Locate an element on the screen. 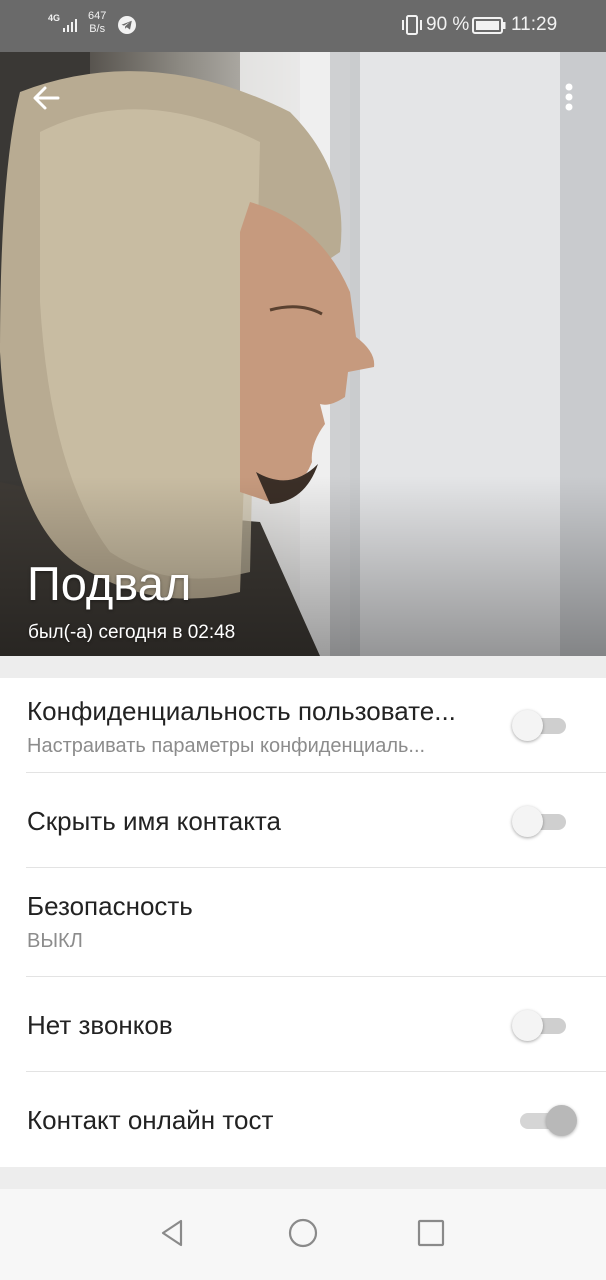 The height and width of the screenshot is (1280, 606). signal-icon is located at coordinates (70, 25).